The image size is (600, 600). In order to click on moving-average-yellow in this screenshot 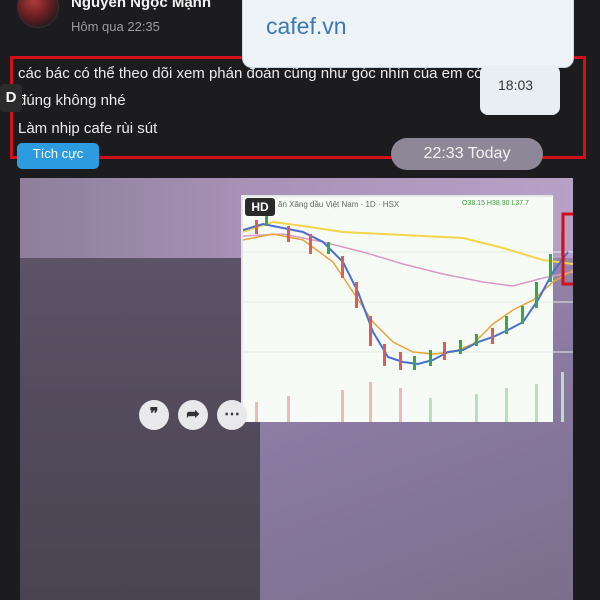, I will do `click(408, 242)`.